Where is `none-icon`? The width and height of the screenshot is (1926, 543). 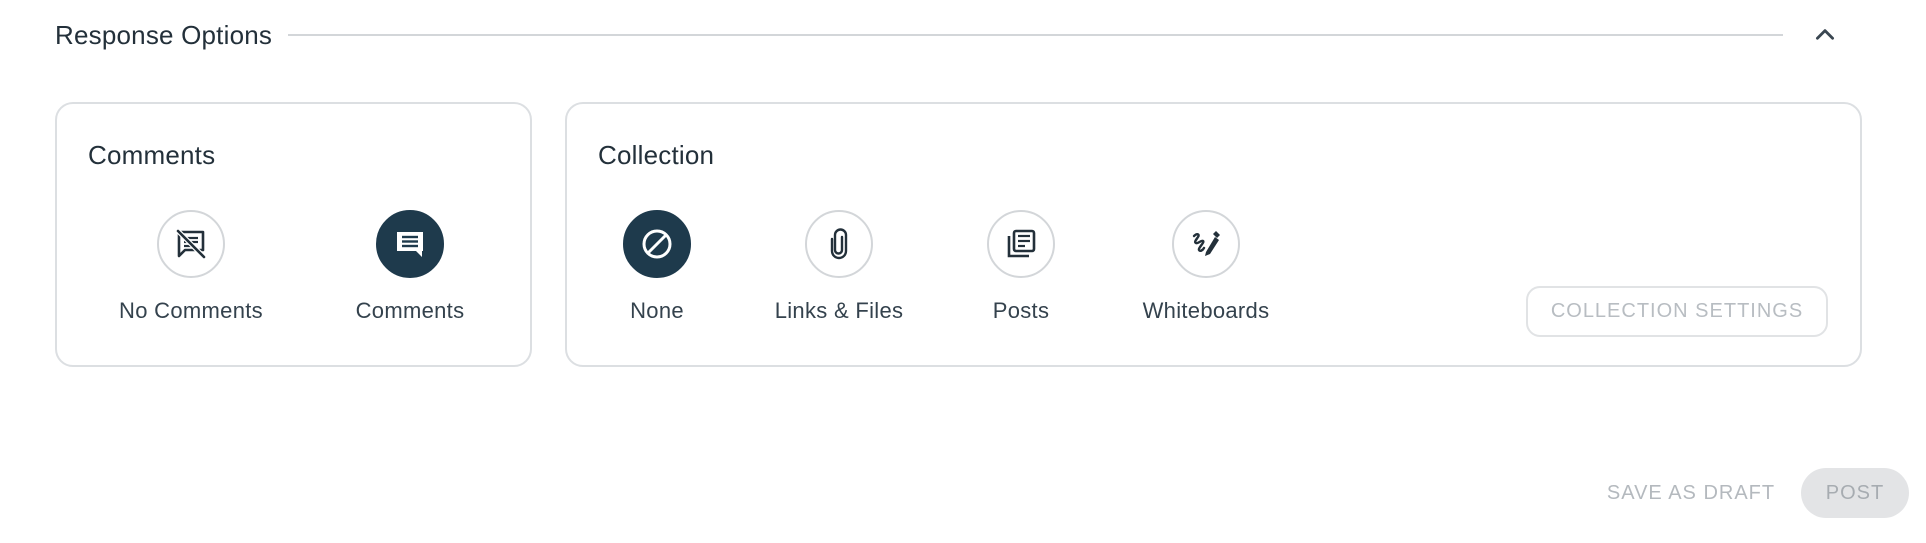
none-icon is located at coordinates (657, 244).